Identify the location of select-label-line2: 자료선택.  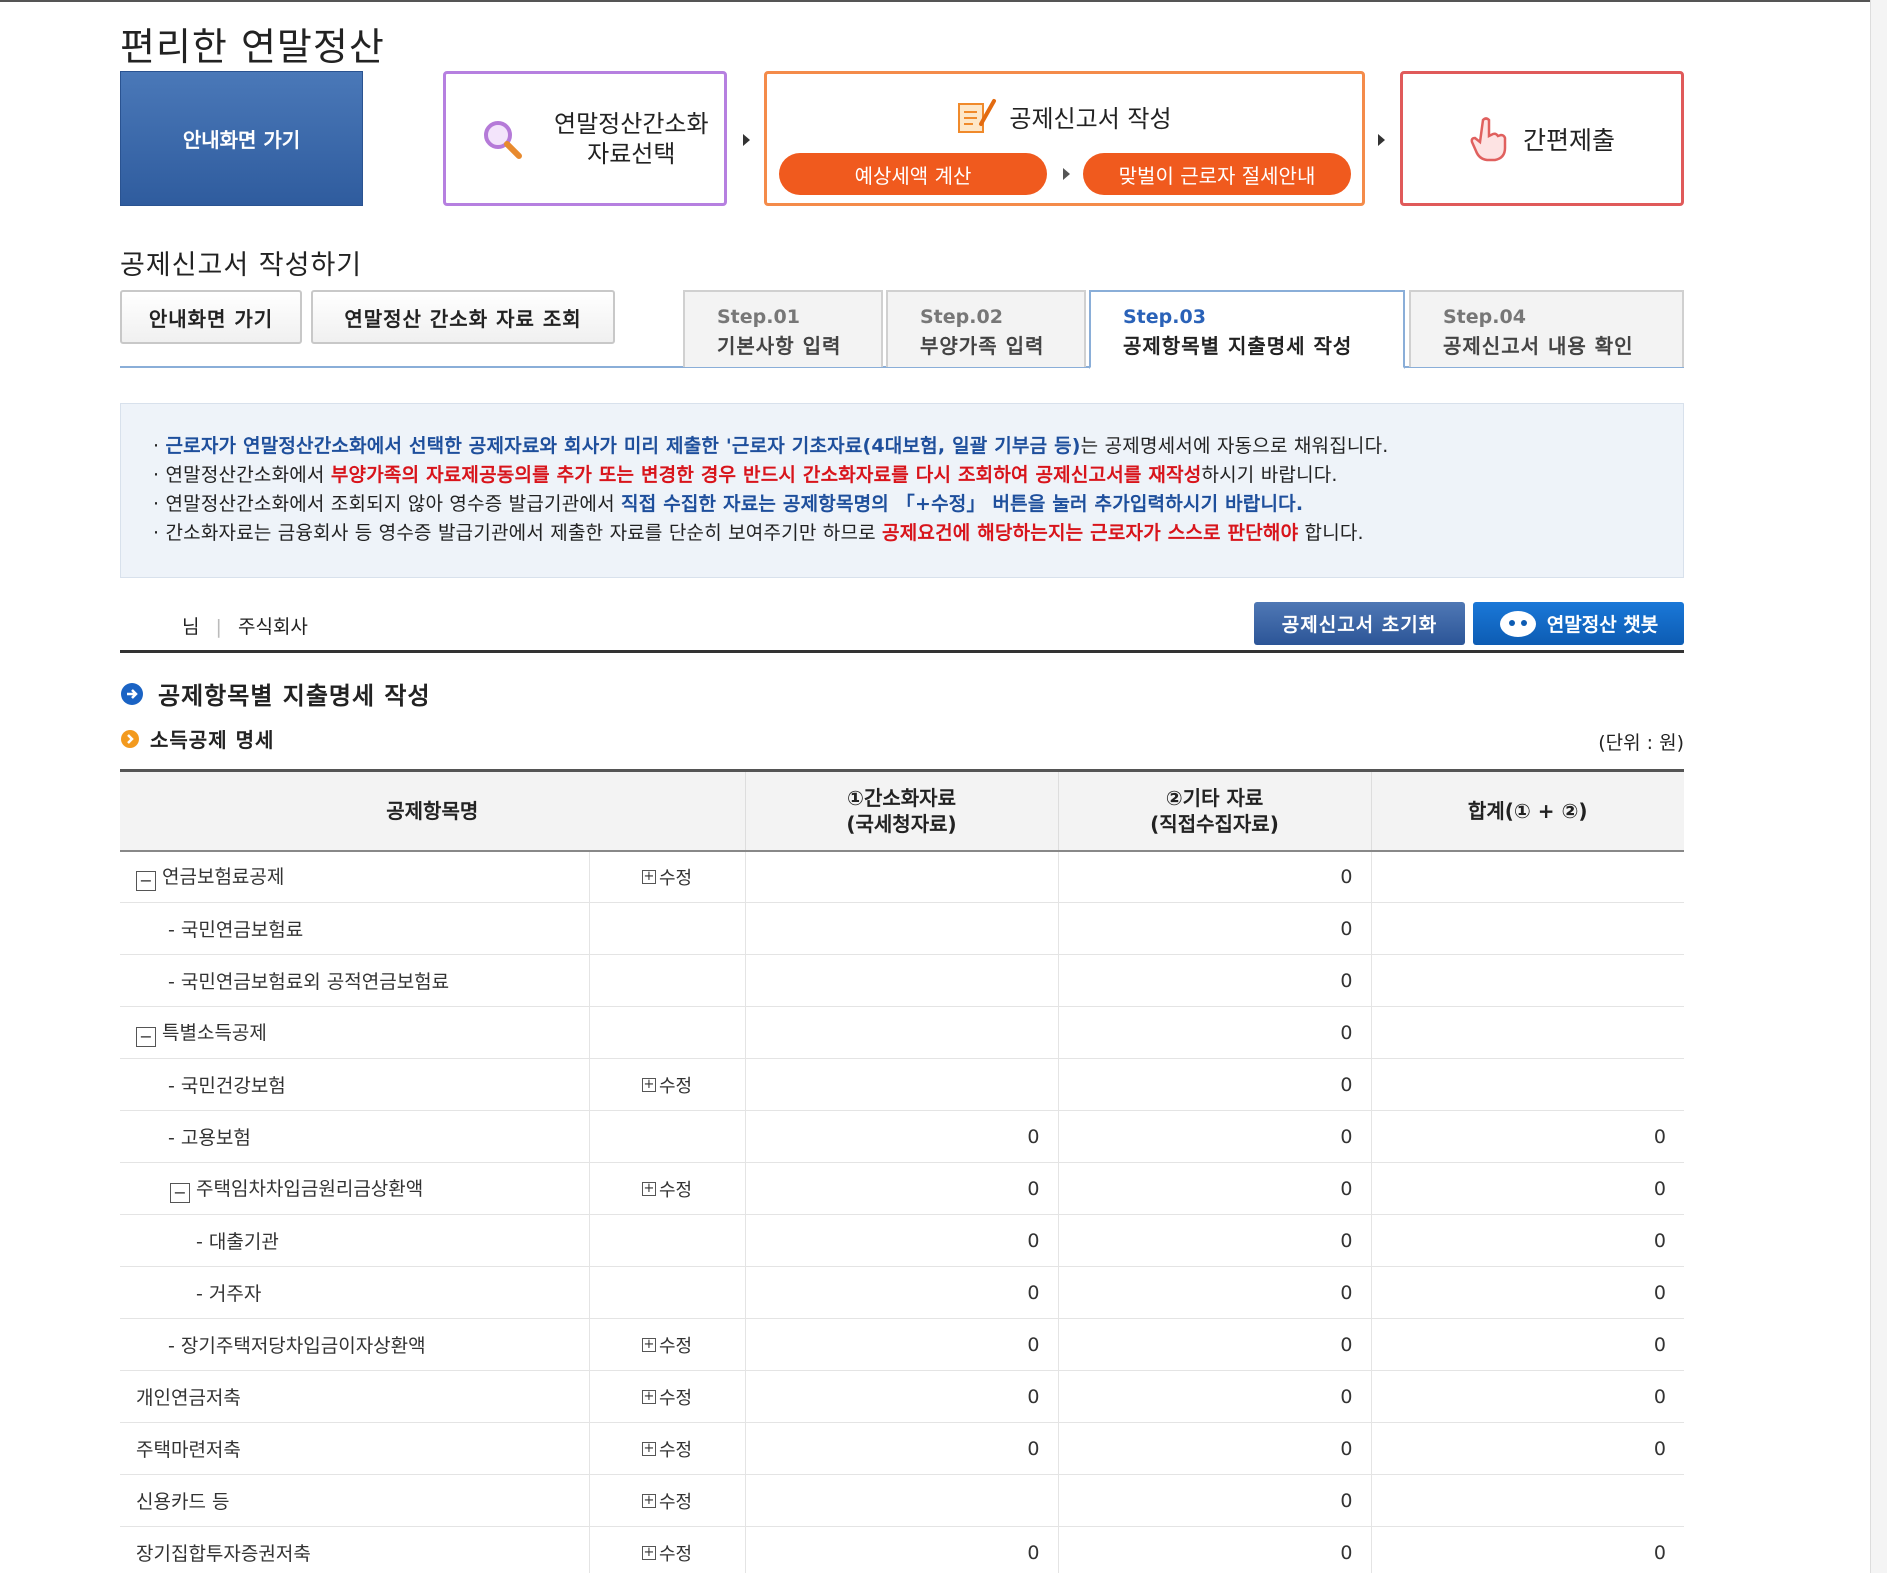
(631, 153).